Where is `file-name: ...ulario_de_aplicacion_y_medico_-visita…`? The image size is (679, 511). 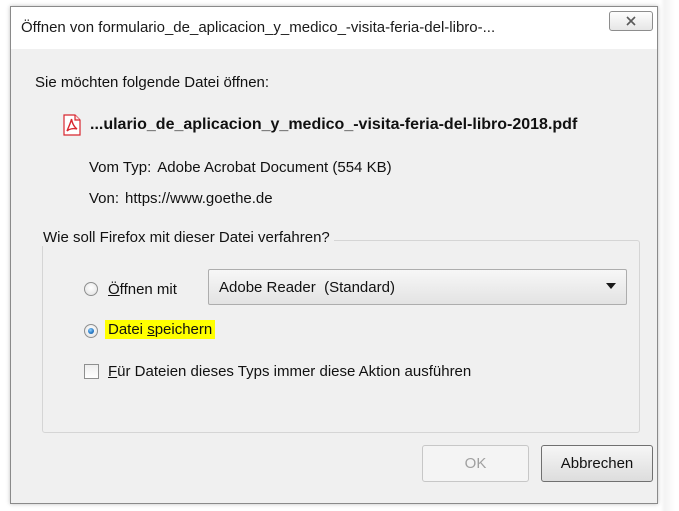 file-name: ...ulario_de_aplicacion_y_medico_-visita… is located at coordinates (334, 124).